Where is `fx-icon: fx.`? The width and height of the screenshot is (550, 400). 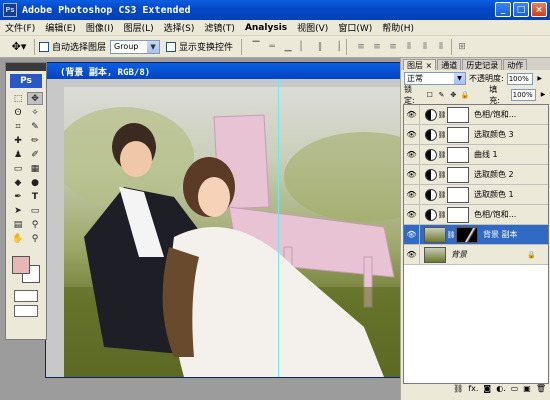
fx-icon: fx. is located at coordinates (473, 390).